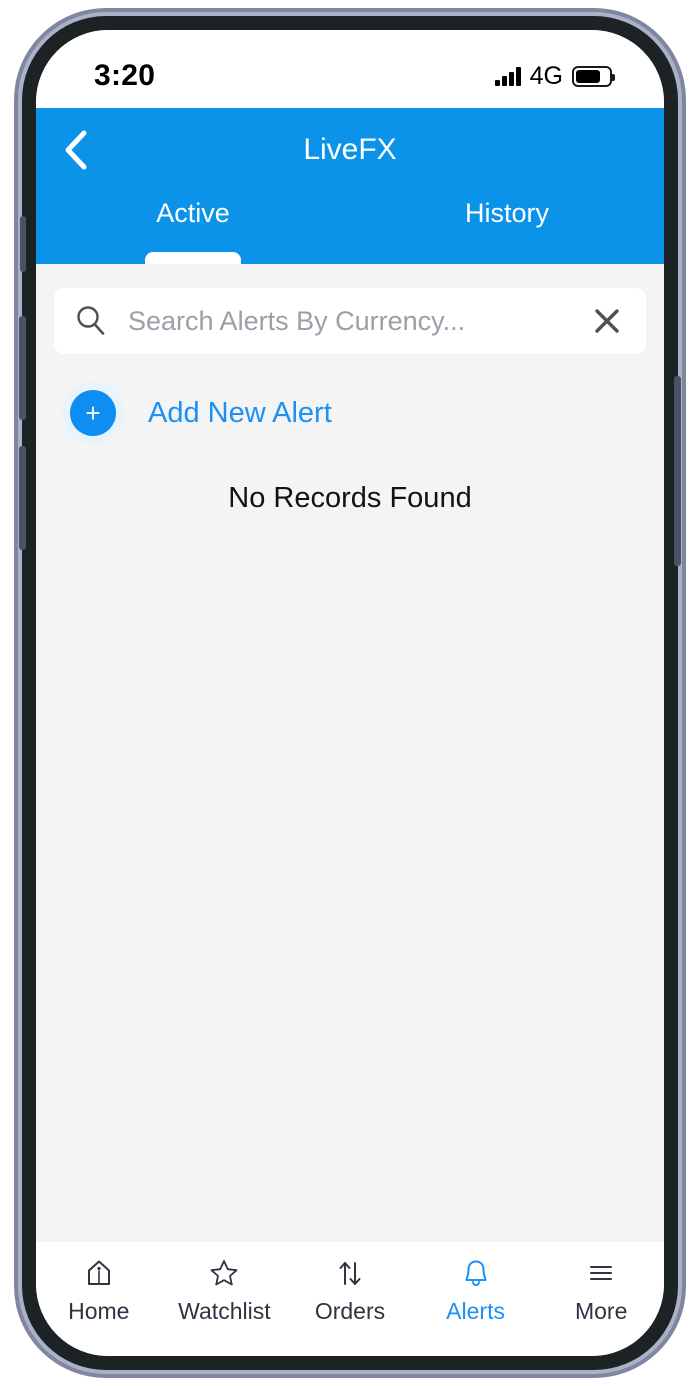  I want to click on tab-active-label: Active, so click(193, 213).